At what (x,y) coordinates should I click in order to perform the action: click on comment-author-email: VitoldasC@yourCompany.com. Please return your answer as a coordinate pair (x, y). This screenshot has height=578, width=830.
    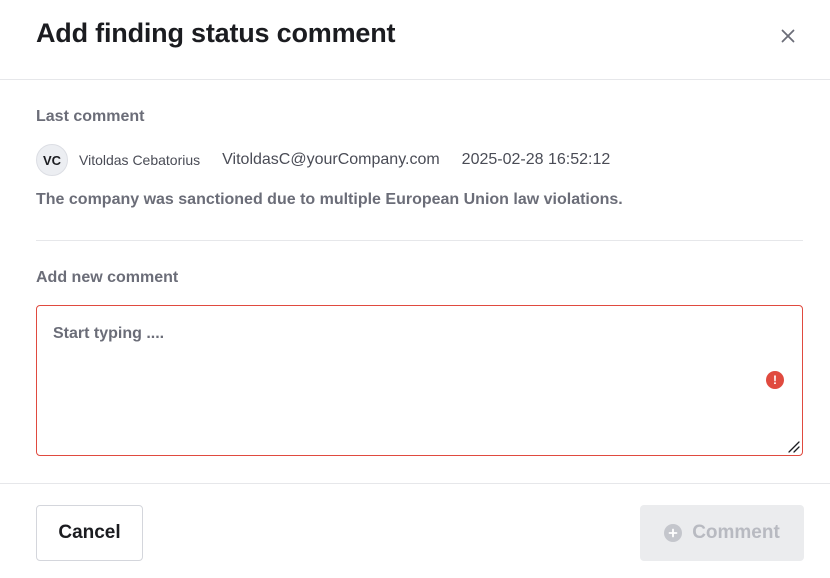
    Looking at the image, I should click on (331, 159).